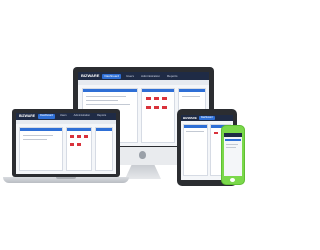 The width and height of the screenshot is (320, 250). I want to click on desktop-toolbar, so click(143, 82).